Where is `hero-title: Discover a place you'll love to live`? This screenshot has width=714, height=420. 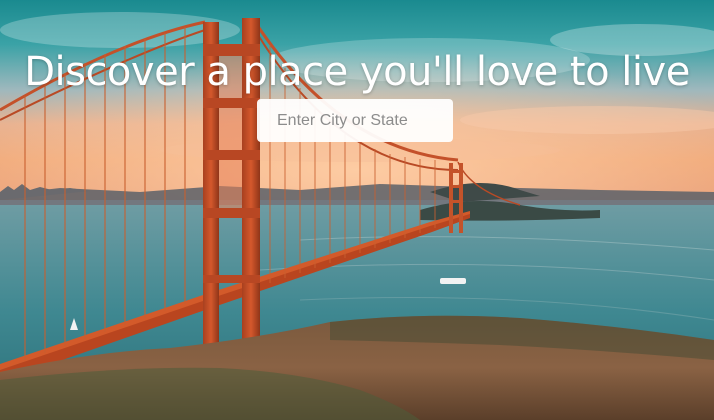 hero-title: Discover a place you'll love to live is located at coordinates (357, 72).